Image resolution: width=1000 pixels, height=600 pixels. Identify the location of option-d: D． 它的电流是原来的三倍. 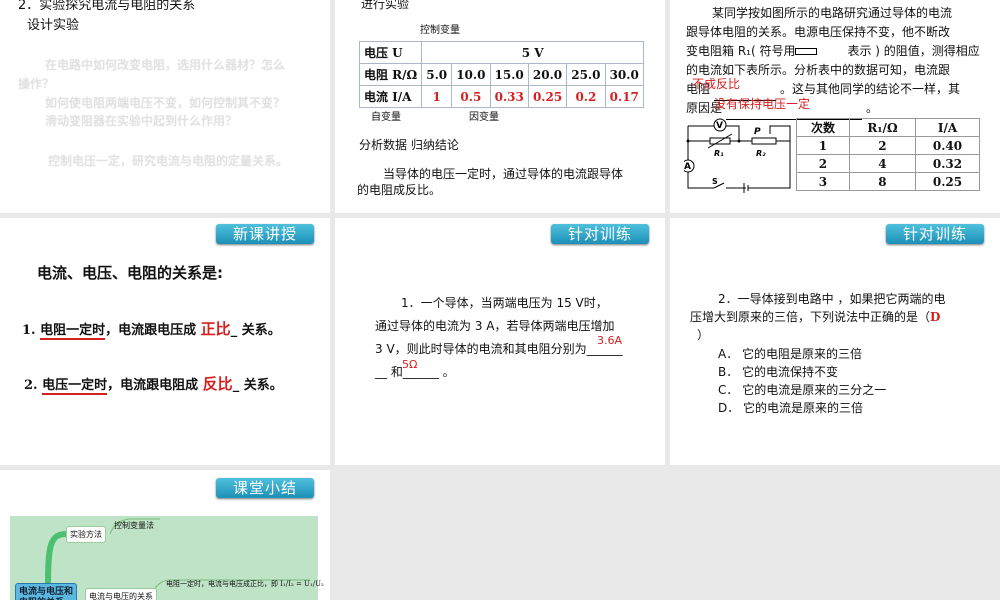
(790, 407).